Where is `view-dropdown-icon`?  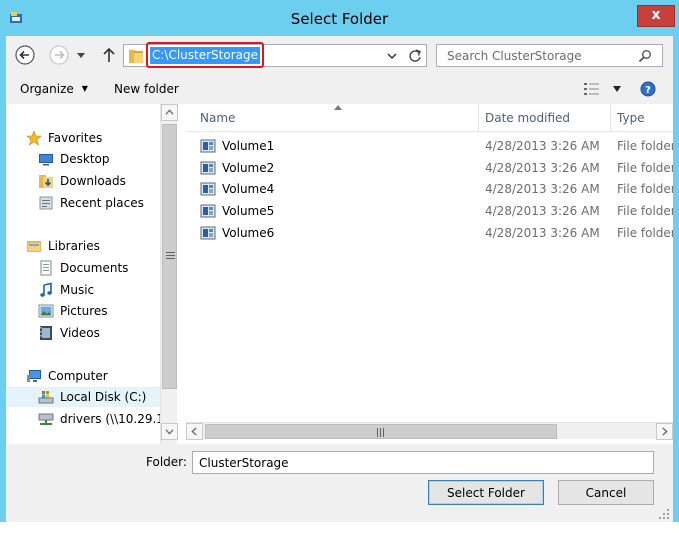 view-dropdown-icon is located at coordinates (617, 89).